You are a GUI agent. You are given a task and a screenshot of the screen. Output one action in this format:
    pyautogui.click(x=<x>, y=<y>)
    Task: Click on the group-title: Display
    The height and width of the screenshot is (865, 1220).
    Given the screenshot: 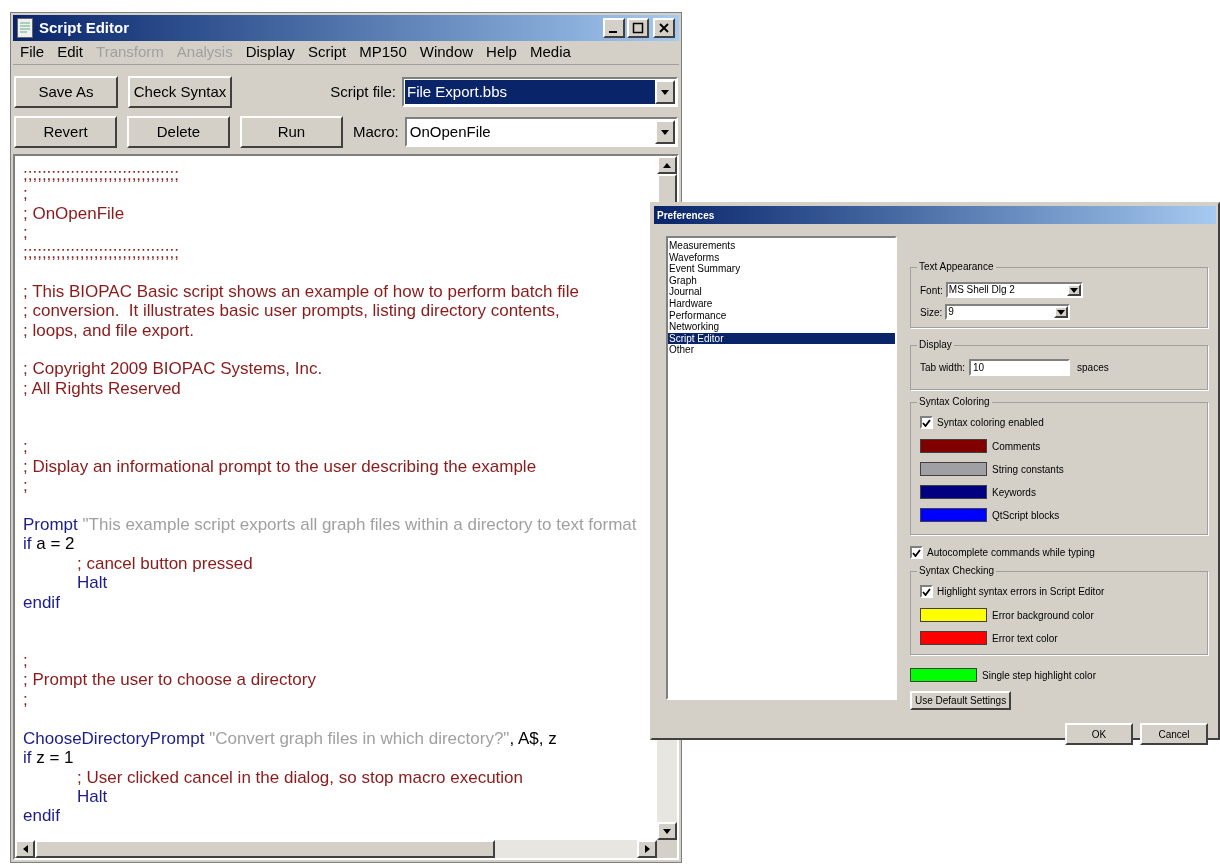 What is the action you would take?
    pyautogui.click(x=935, y=345)
    